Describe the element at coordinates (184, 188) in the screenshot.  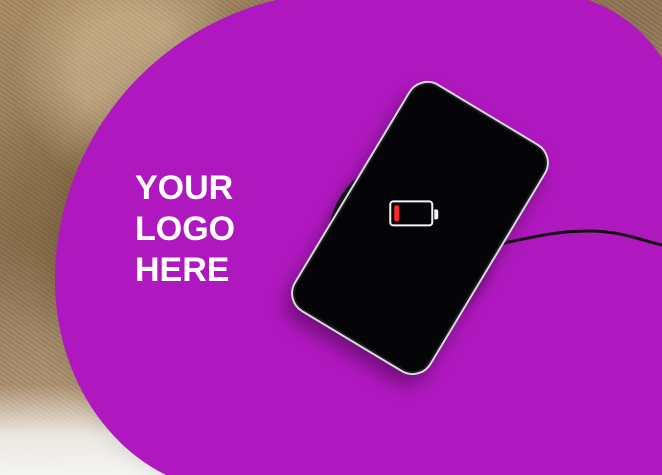
I see `logo-line-1: YOUR` at that location.